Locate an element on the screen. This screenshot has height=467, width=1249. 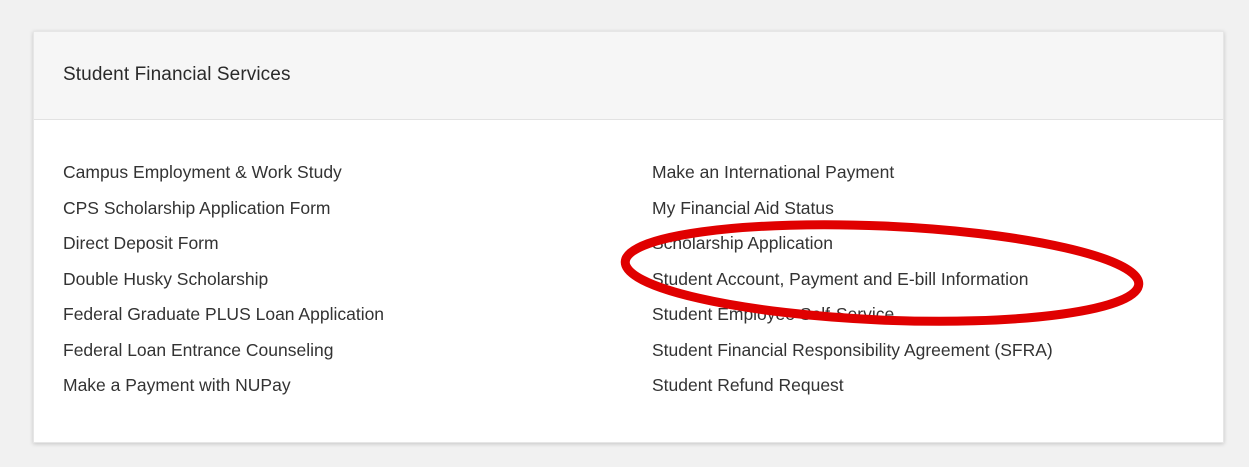
link-student-refund-request: Student Refund Request is located at coordinates (748, 385).